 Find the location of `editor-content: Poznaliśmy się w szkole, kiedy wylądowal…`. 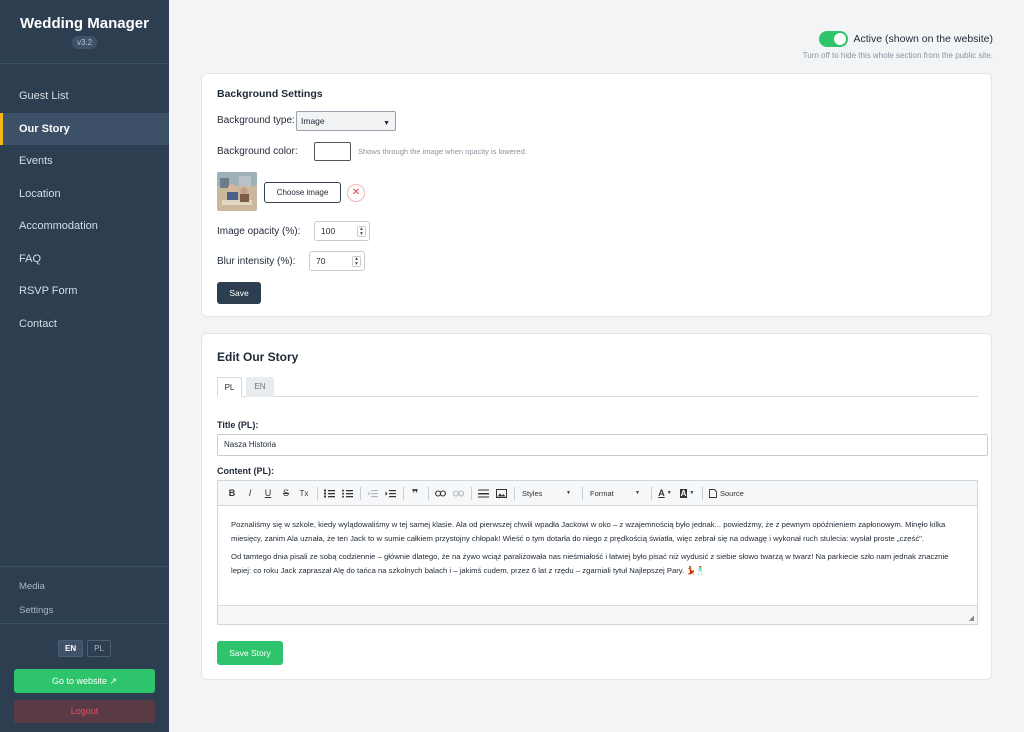

editor-content: Poznaliśmy się w szkole, kiedy wylądowal… is located at coordinates (597, 555).